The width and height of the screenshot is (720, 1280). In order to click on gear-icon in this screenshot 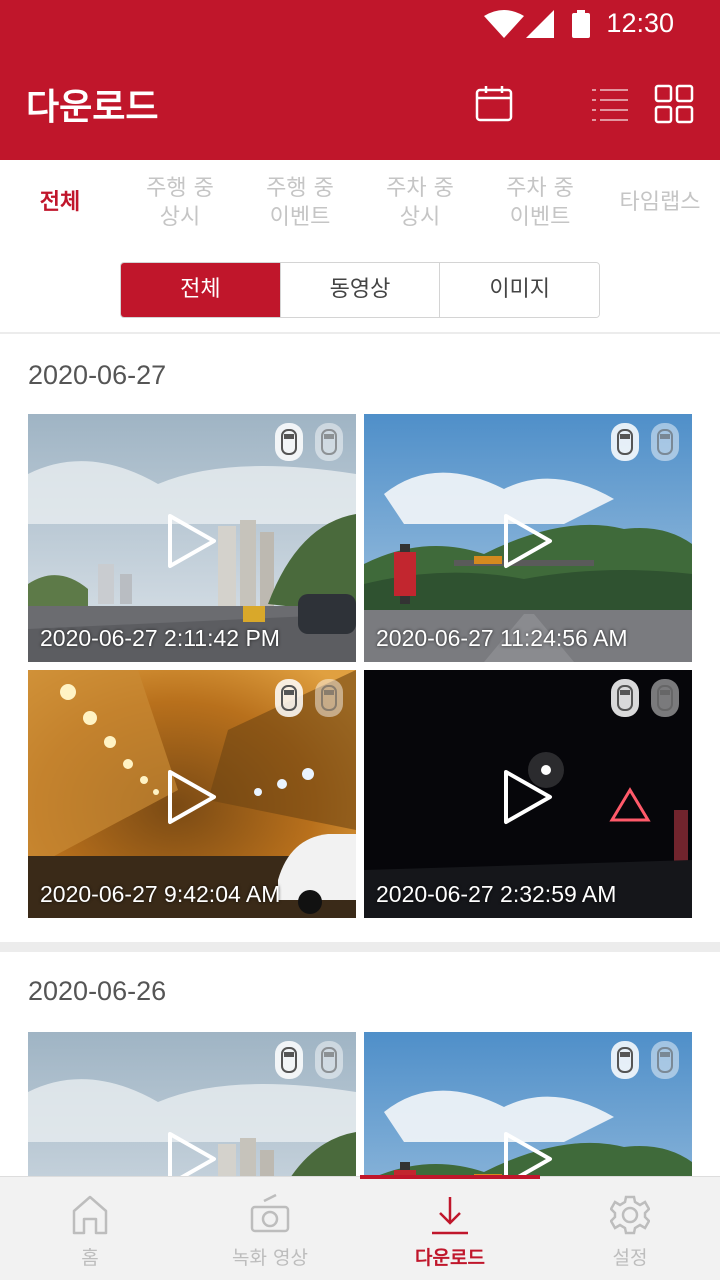, I will do `click(630, 1215)`.